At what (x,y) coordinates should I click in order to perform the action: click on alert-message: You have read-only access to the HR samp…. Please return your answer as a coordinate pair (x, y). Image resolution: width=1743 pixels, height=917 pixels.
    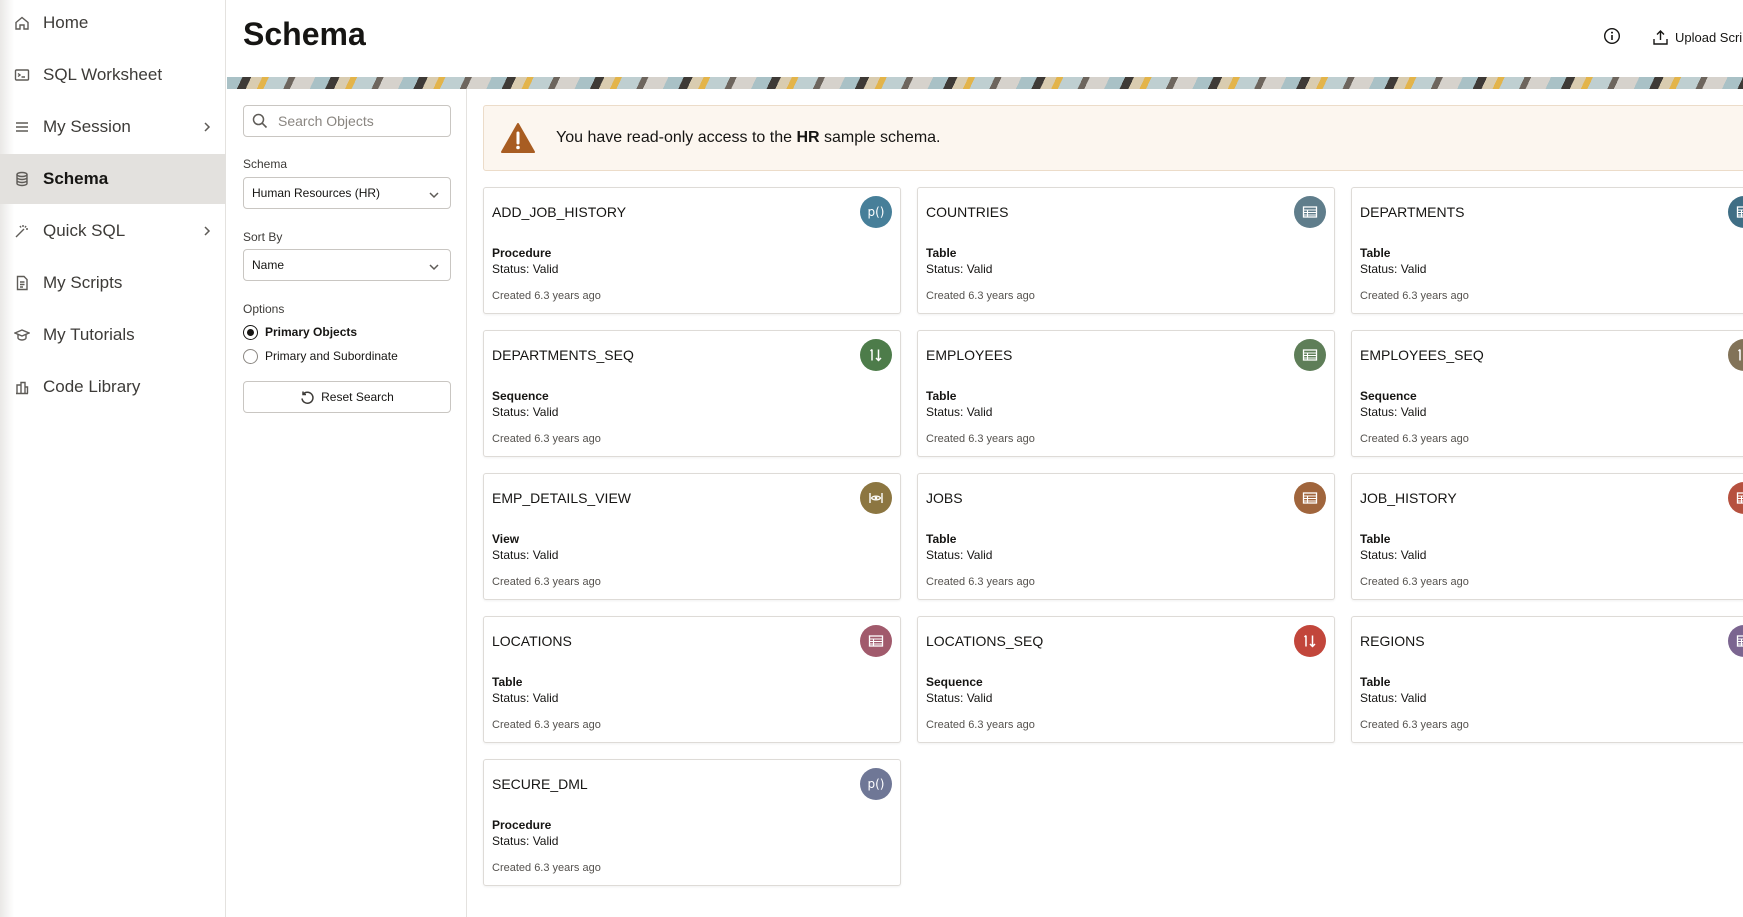
    Looking at the image, I should click on (748, 137).